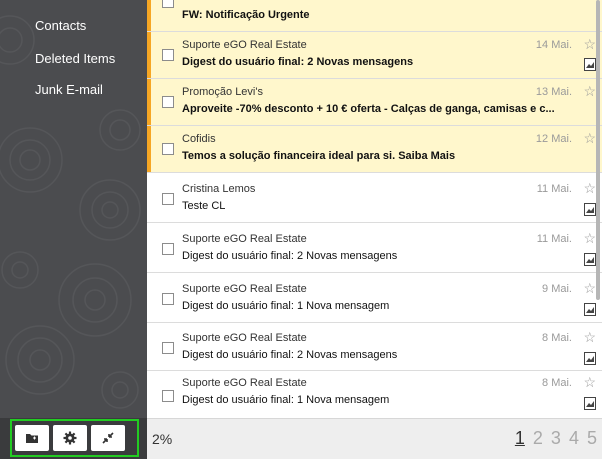 The height and width of the screenshot is (459, 602). Describe the element at coordinates (557, 289) in the screenshot. I see `message-date: 9 Mai.` at that location.